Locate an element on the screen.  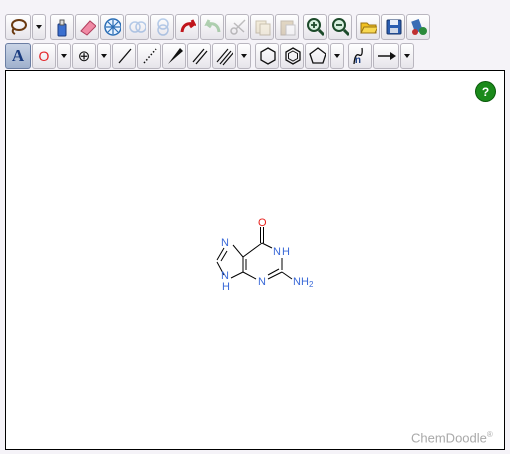
undo-button is located at coordinates (187, 27).